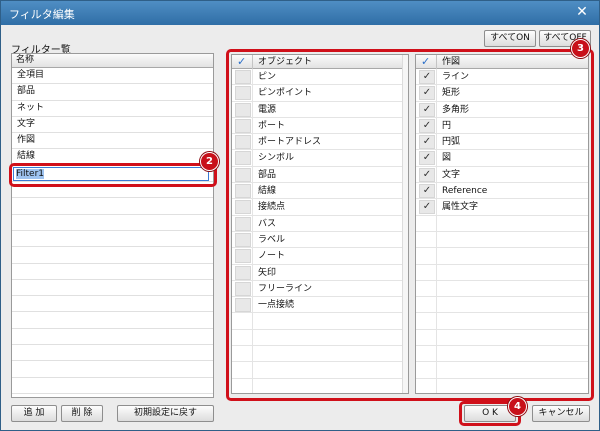 The height and width of the screenshot is (431, 600). What do you see at coordinates (320, 191) in the screenshot?
I see `check-row: 結線` at bounding box center [320, 191].